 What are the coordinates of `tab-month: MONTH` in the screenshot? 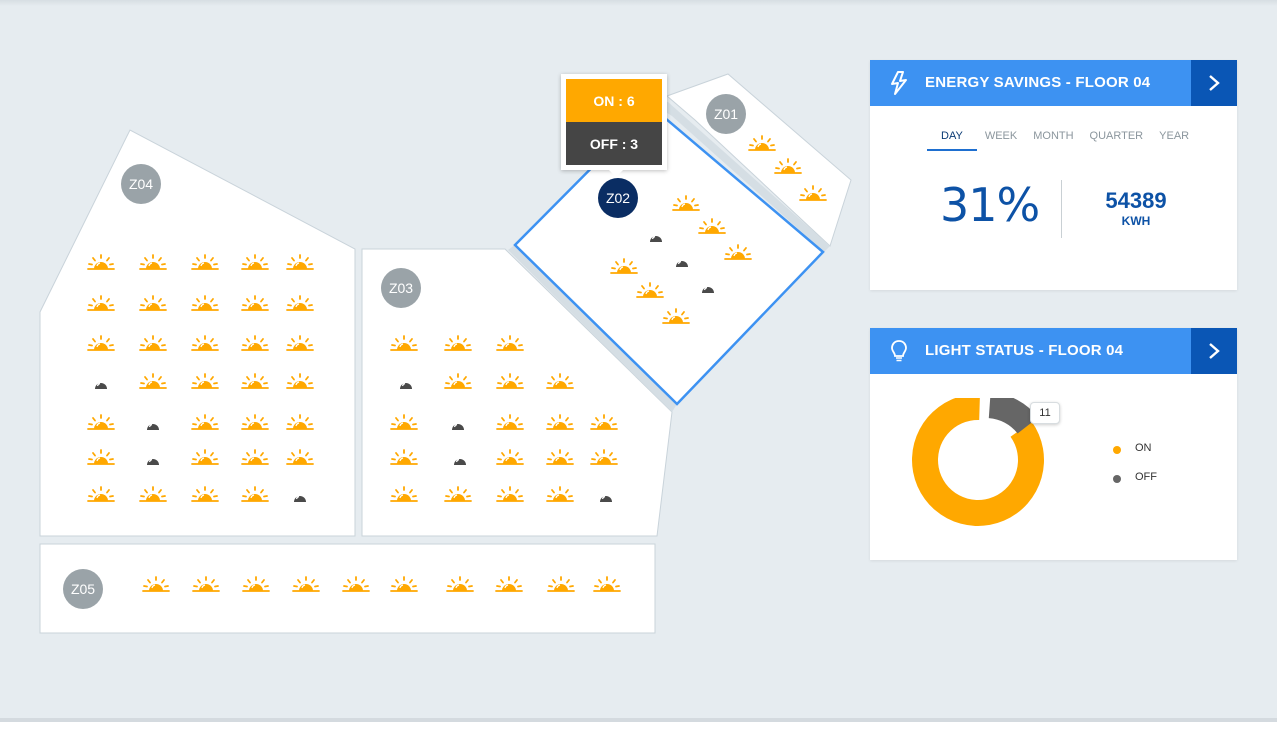 It's located at (1053, 140).